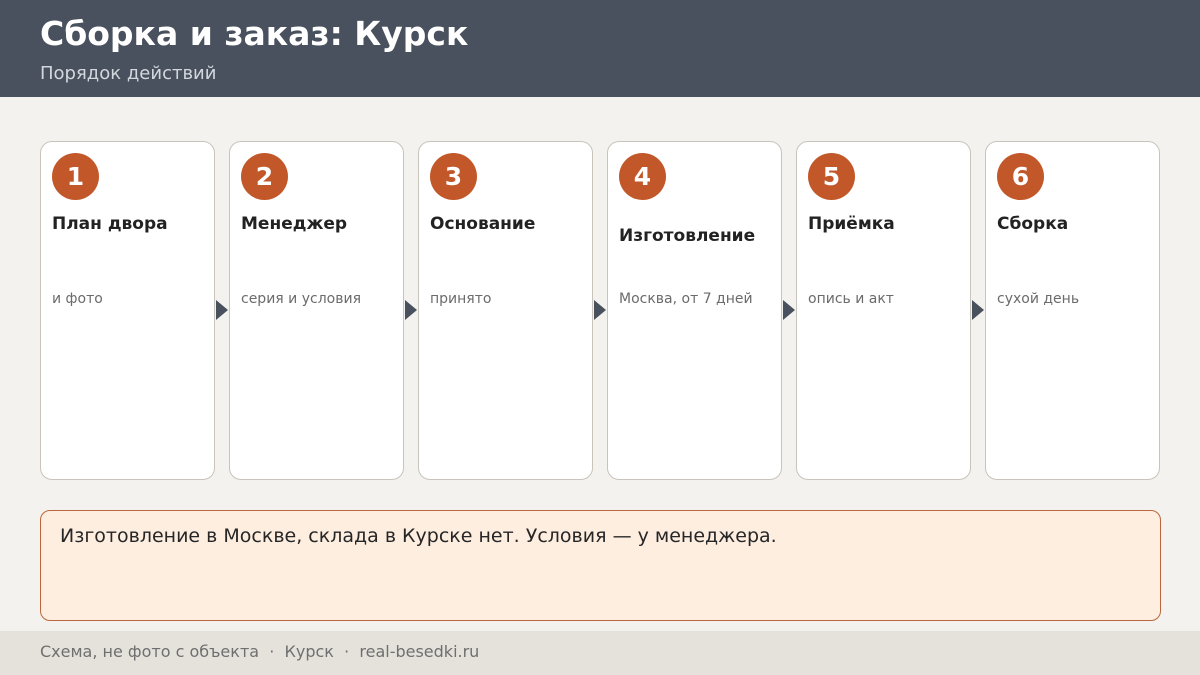 Image resolution: width=1200 pixels, height=675 pixels. Describe the element at coordinates (831, 176) in the screenshot. I see `step-number-badge: 5` at that location.